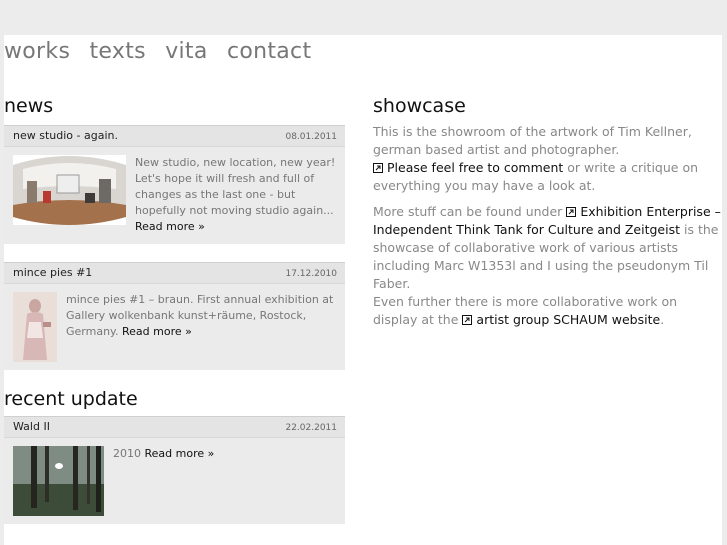  What do you see at coordinates (475, 167) in the screenshot?
I see `comment-link-label: Please feel free to comment` at bounding box center [475, 167].